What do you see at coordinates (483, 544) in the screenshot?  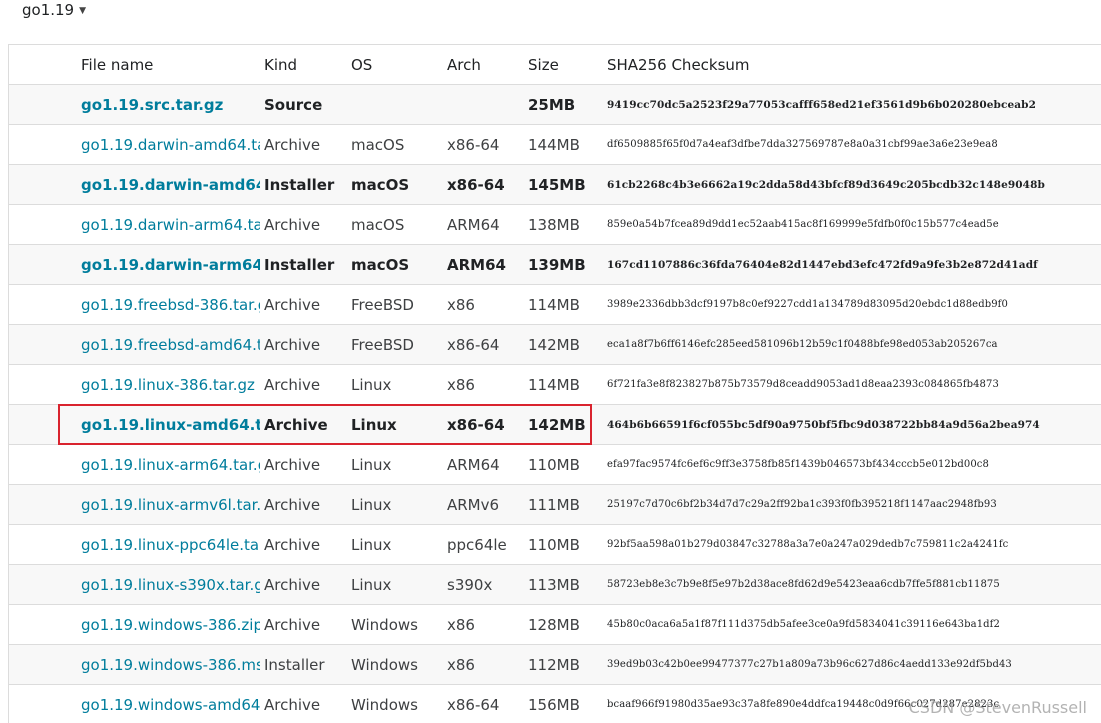 I see `arch-cell: ppc64le` at bounding box center [483, 544].